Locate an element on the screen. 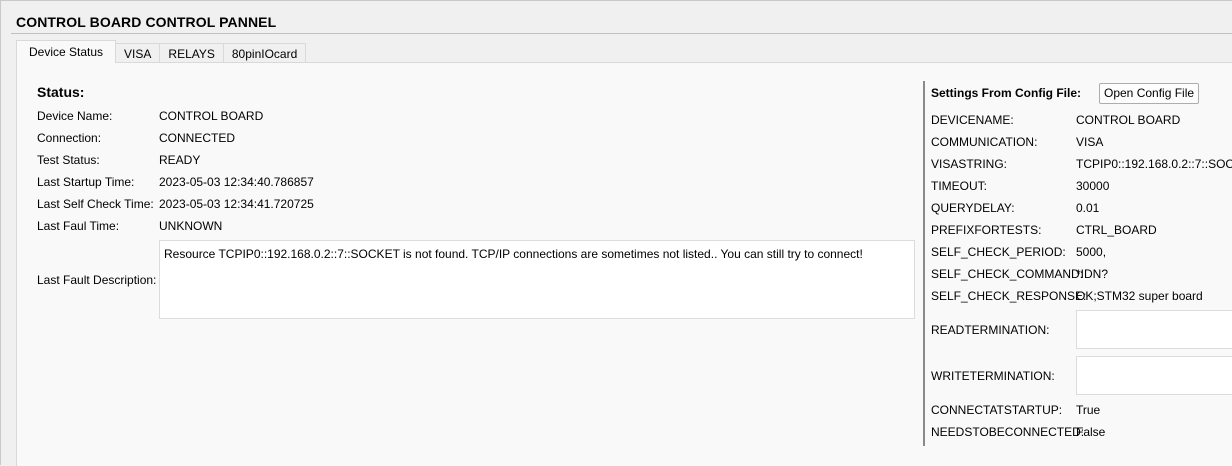 This screenshot has width=1232, height=466. readtermination-input is located at coordinates (1154, 329).